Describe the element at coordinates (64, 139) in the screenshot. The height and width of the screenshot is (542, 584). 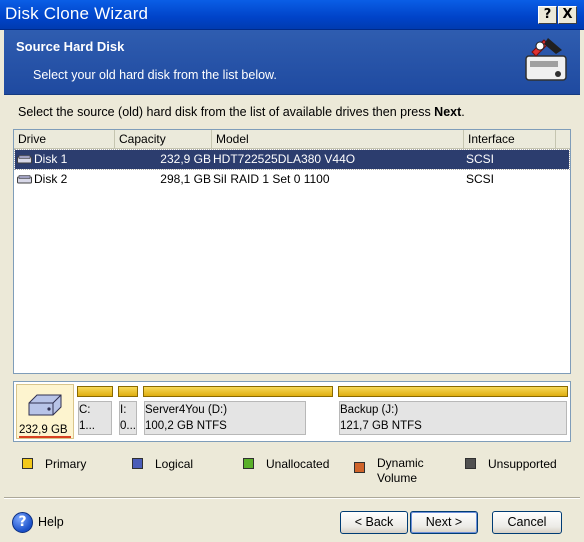
I see `column-drive: Drive` at that location.